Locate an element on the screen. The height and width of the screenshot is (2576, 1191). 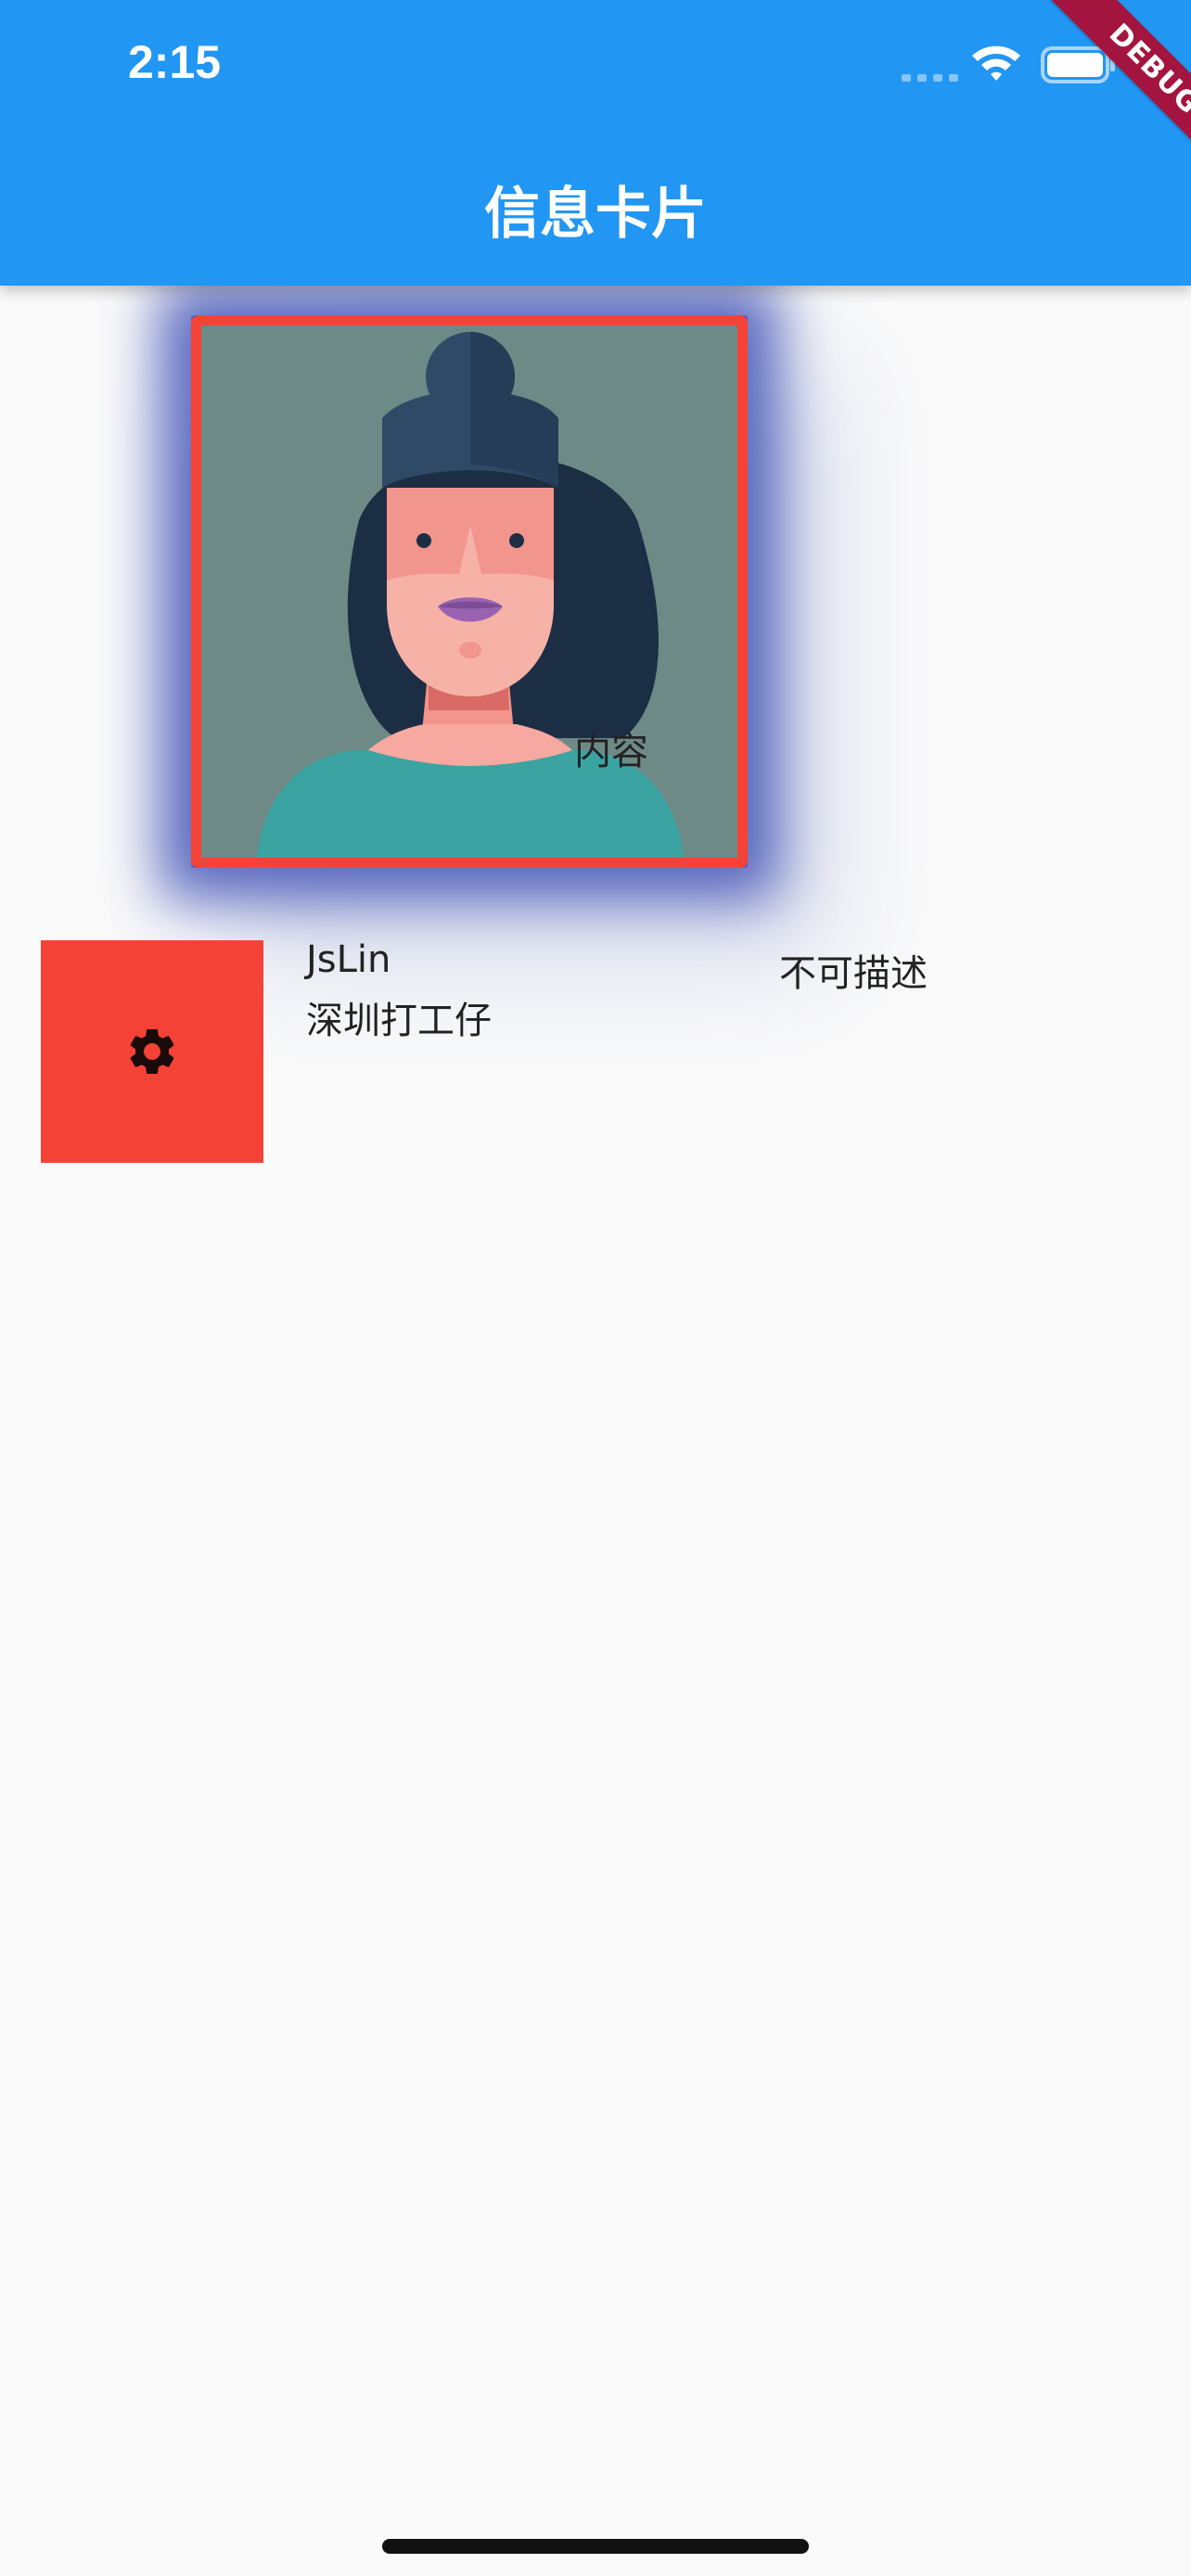
user-name: JsLin is located at coordinates (348, 959).